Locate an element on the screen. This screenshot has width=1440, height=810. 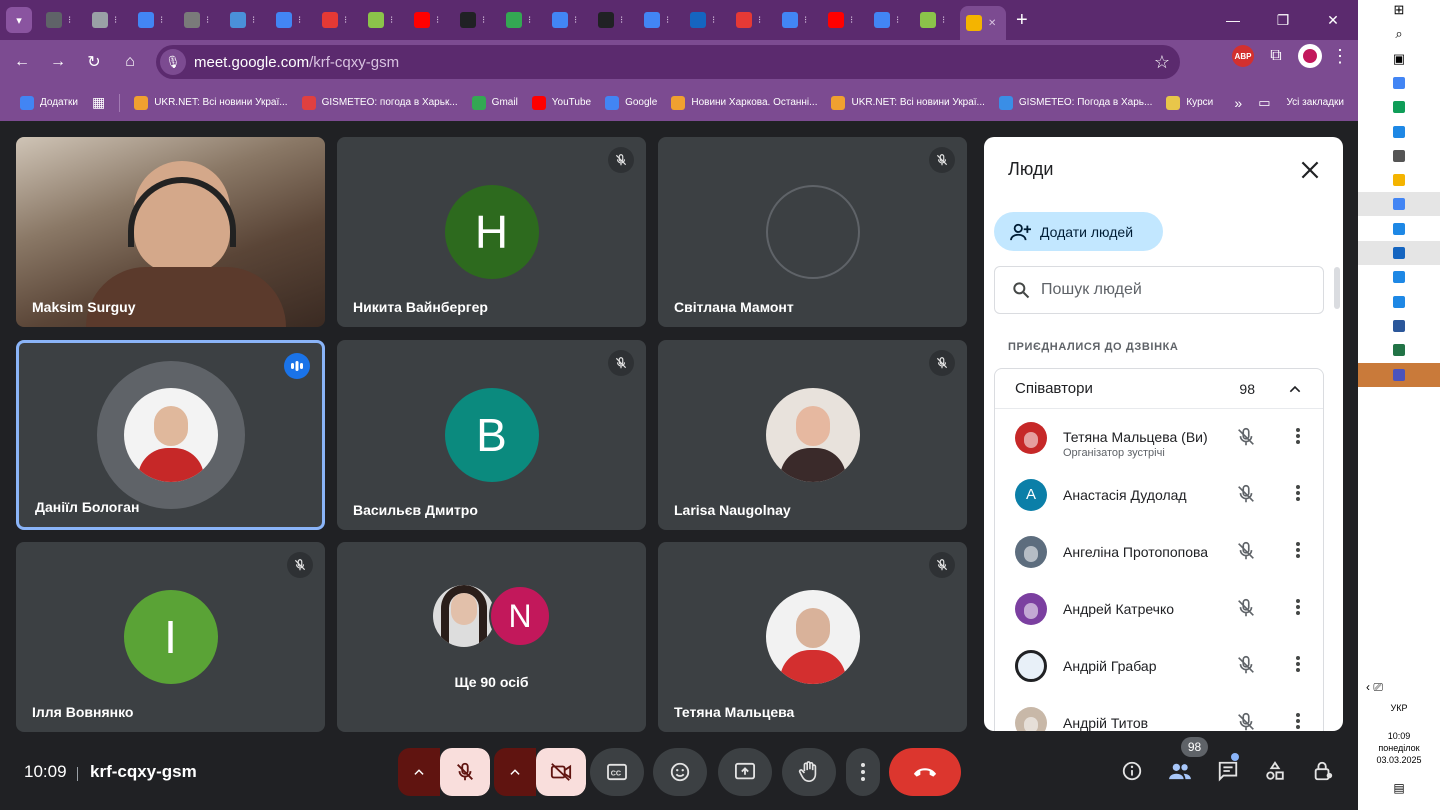
participant-tile: Світлана Мамонт is located at coordinates (812, 232).